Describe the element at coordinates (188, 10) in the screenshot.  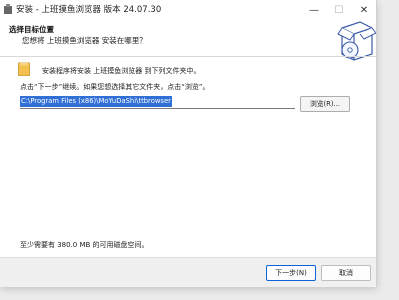
I see `title-bar: 安装 - 上班摸鱼浏览器 版本 24.07.30 — ☐ ✕` at that location.